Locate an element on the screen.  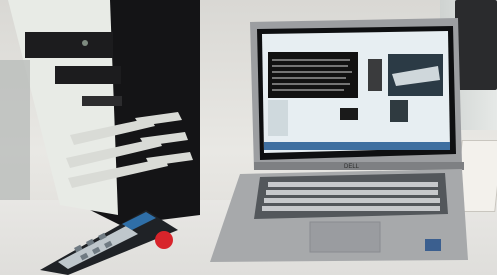
screen-dark-window is located at coordinates (313, 75).